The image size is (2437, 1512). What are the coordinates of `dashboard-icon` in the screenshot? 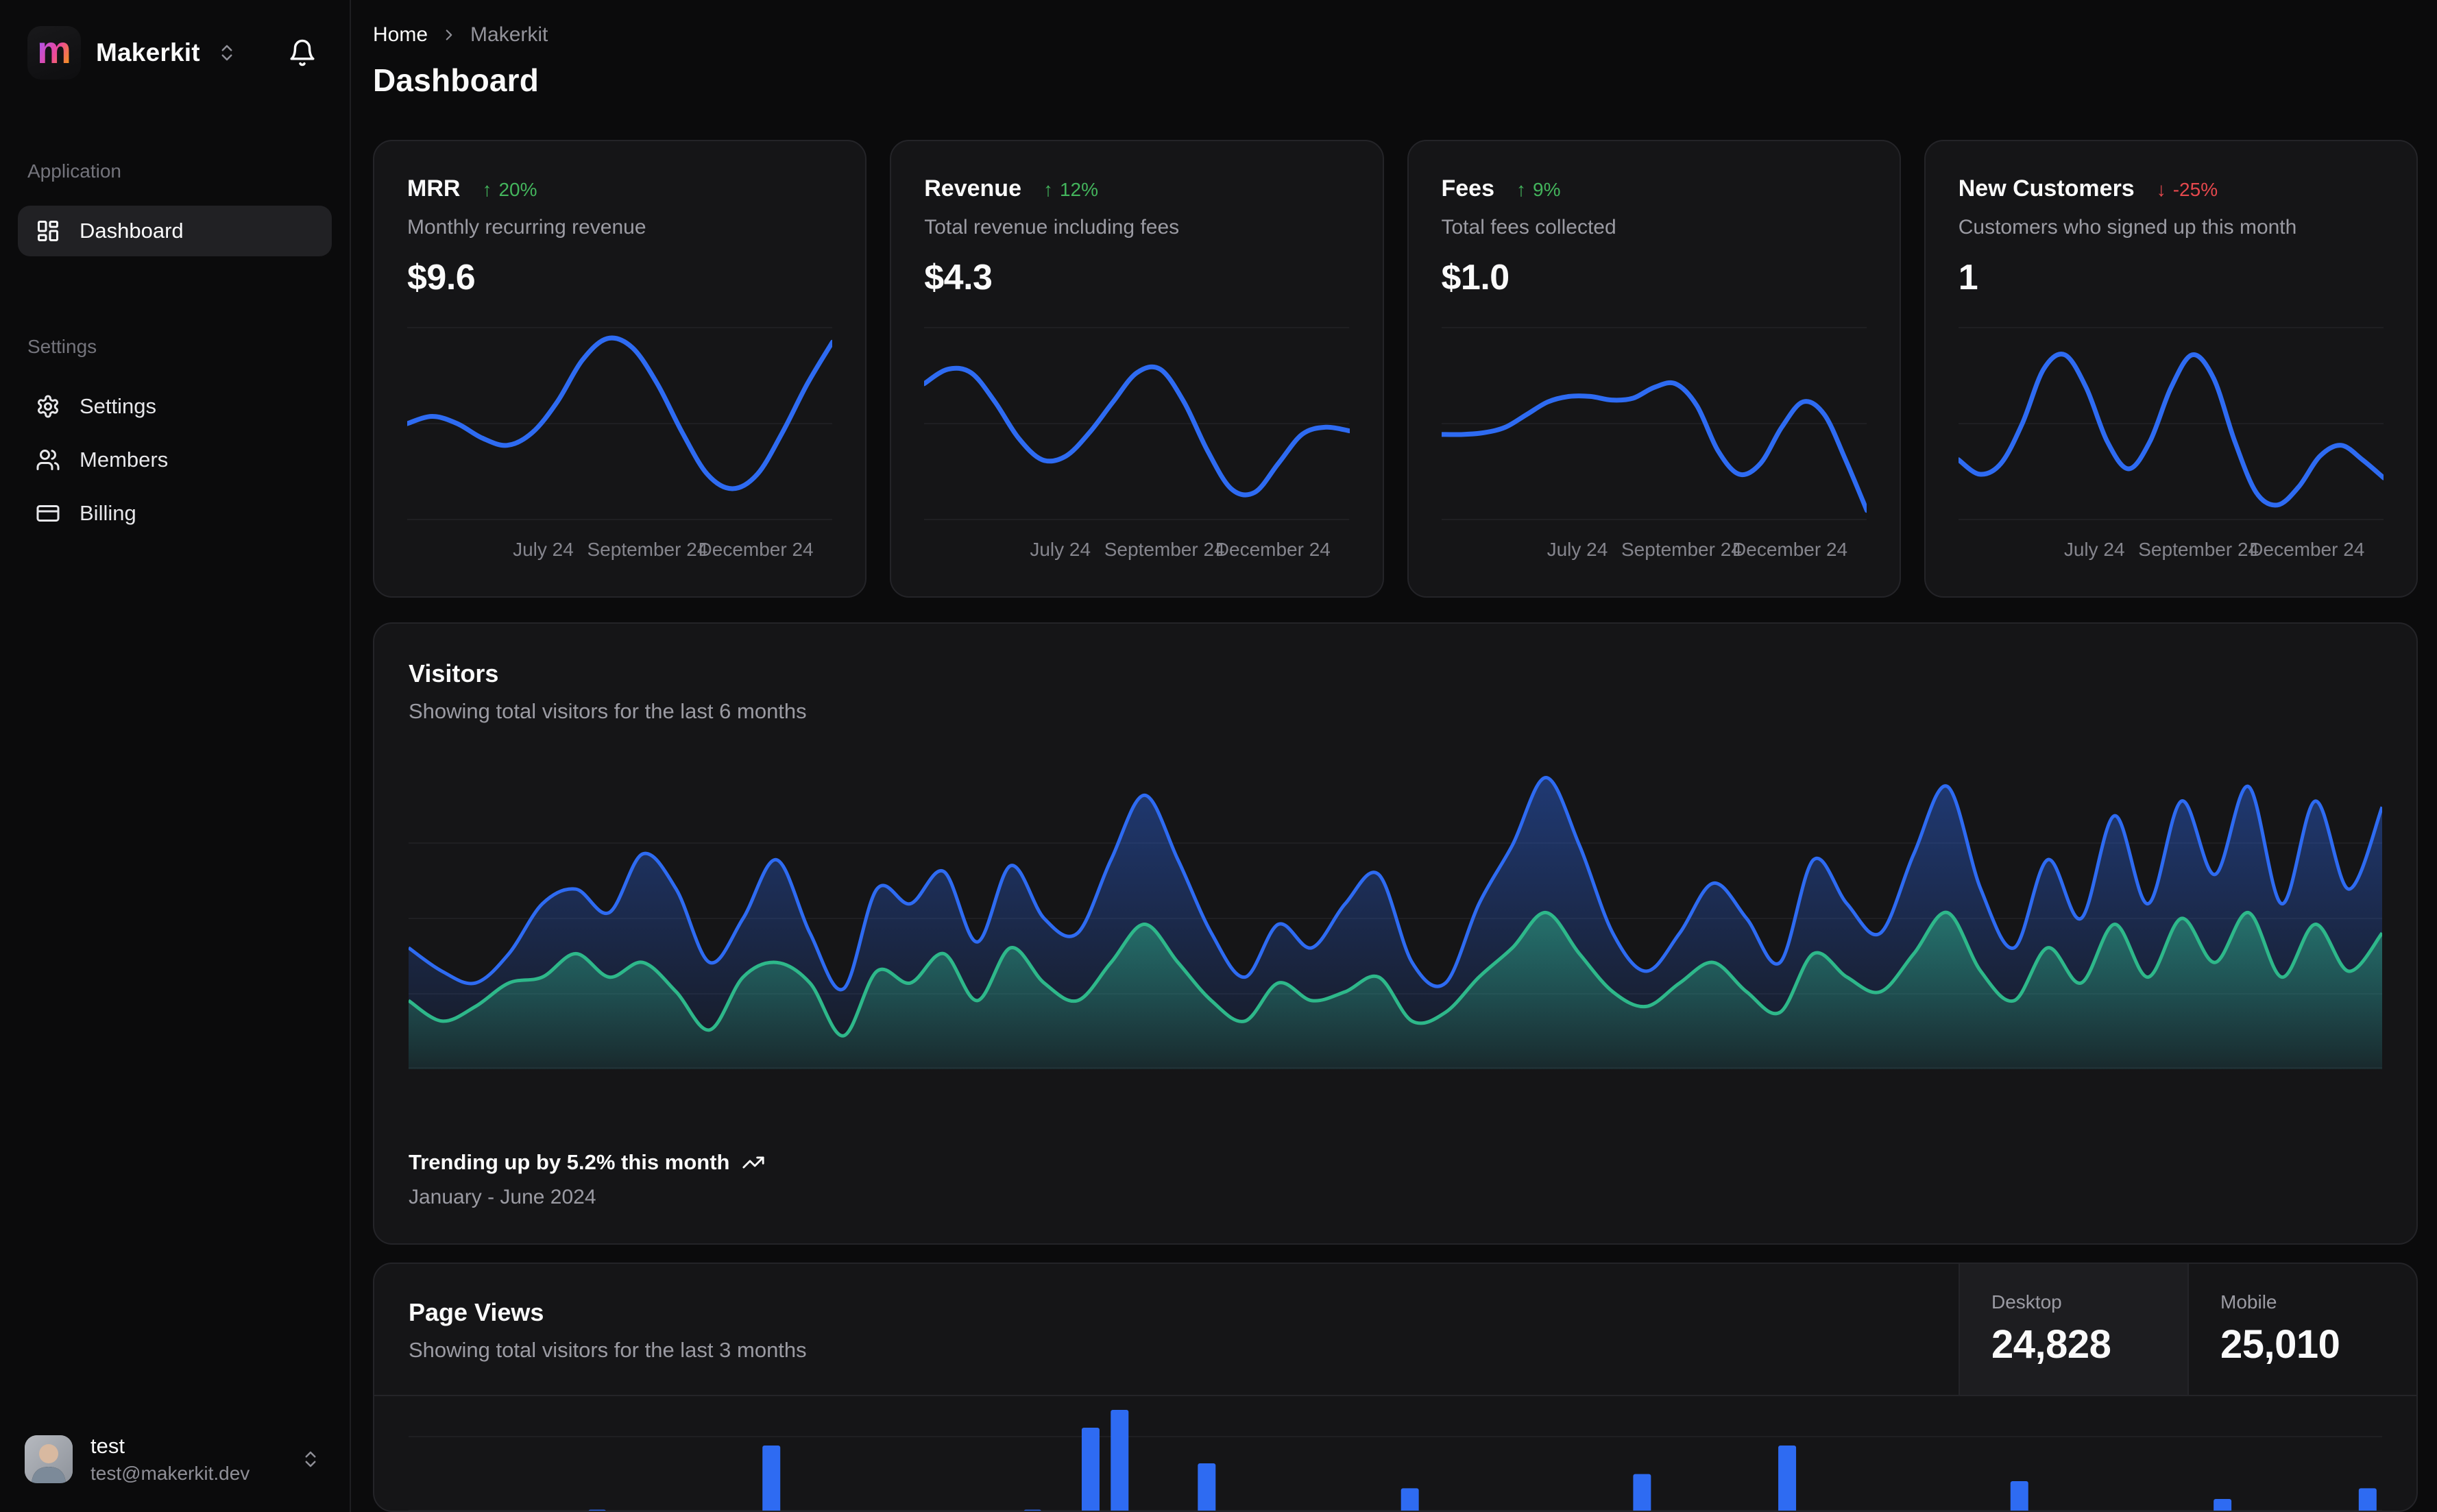 It's located at (48, 231).